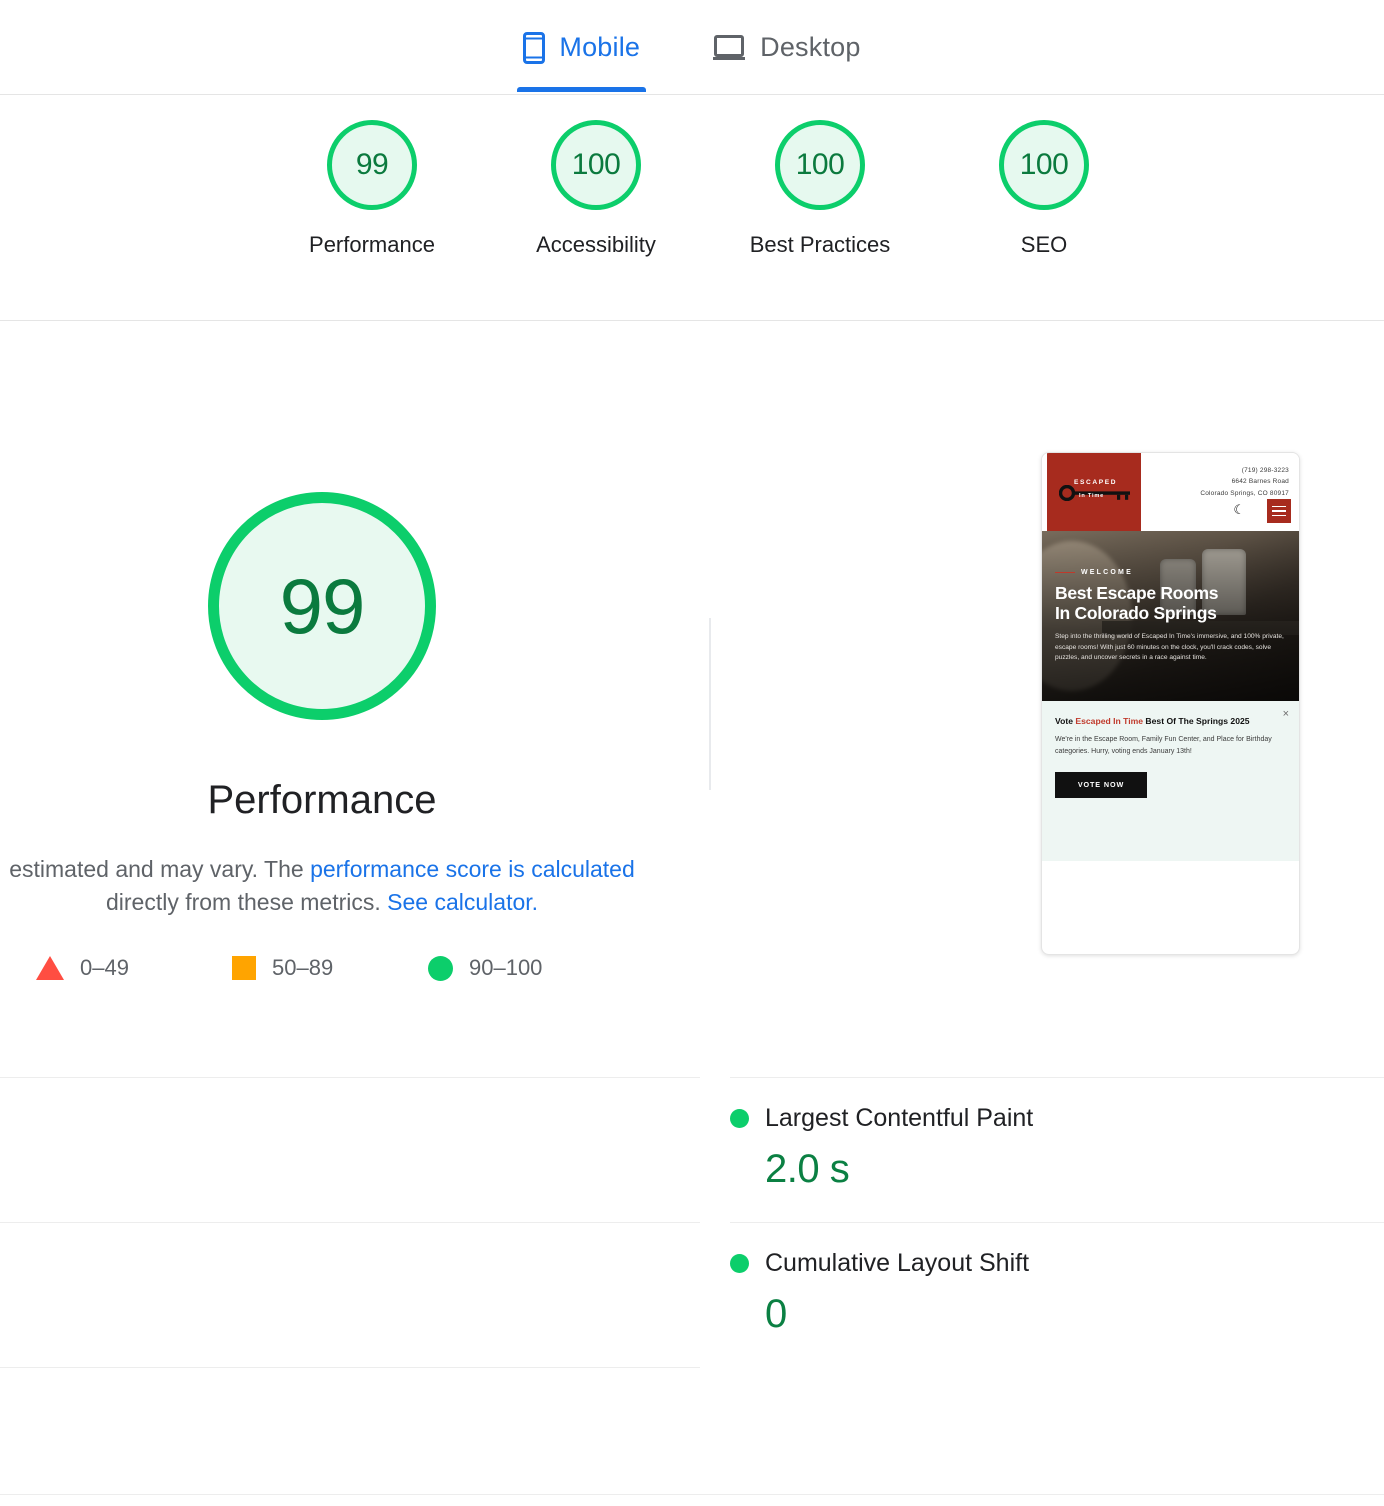 Image resolution: width=1384 pixels, height=1506 pixels. I want to click on hero-eyebrow-text: WELCOME, so click(1107, 572).